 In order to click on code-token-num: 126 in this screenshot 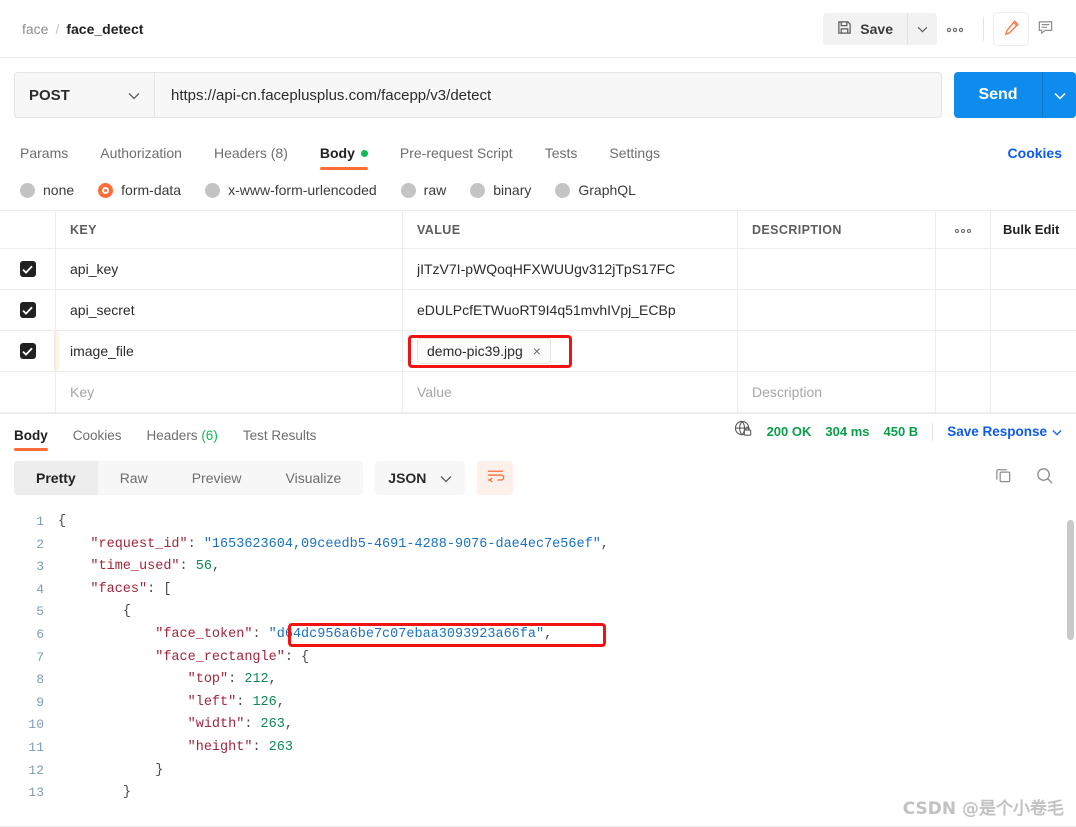, I will do `click(264, 702)`.